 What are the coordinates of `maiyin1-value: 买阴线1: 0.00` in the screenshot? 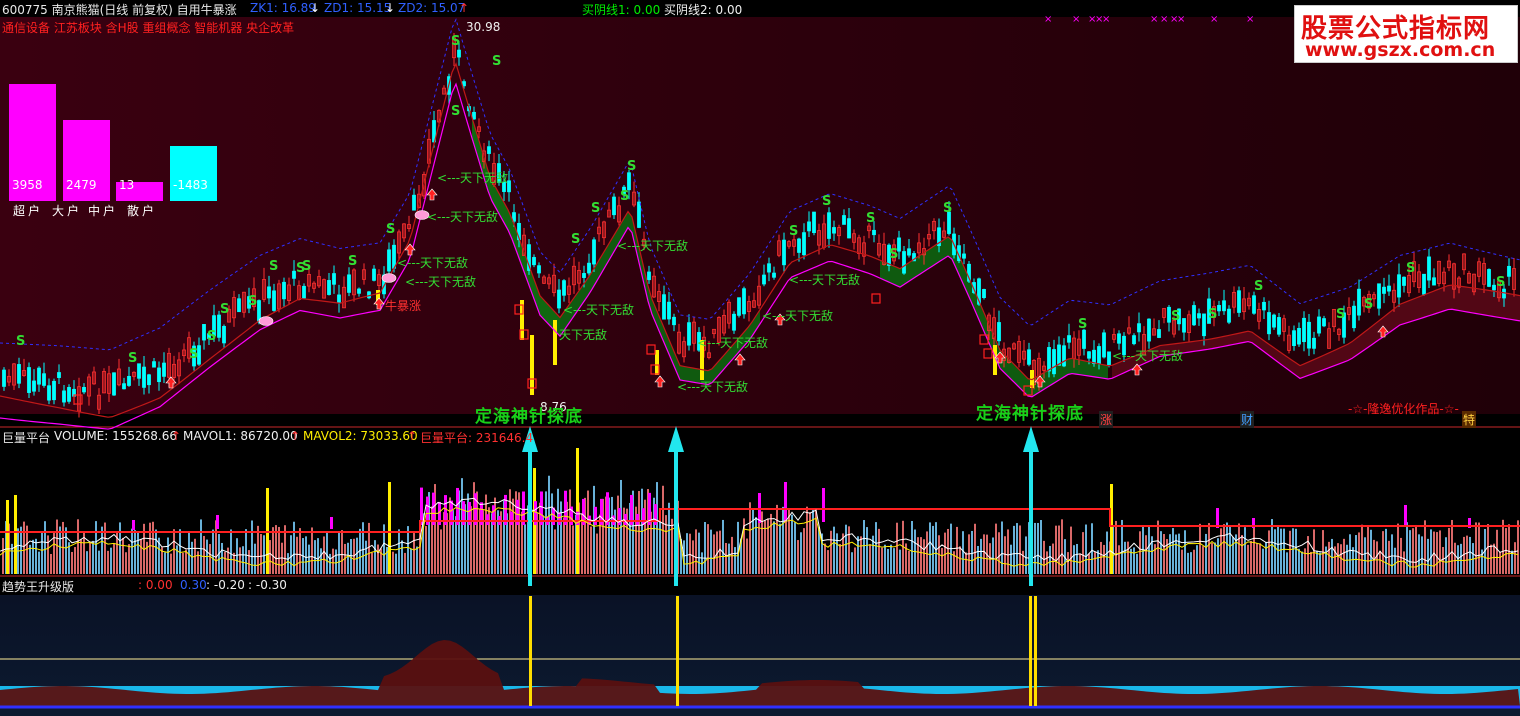 It's located at (621, 10).